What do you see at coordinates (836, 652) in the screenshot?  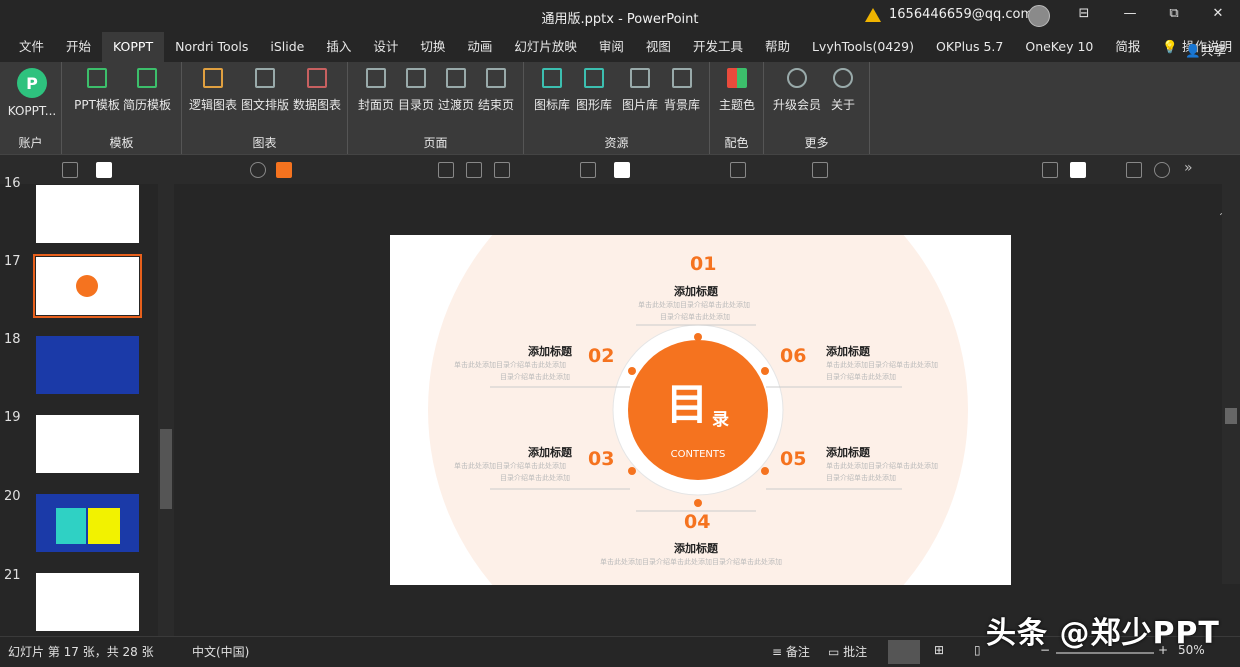 I see `comment-icon: ▭` at bounding box center [836, 652].